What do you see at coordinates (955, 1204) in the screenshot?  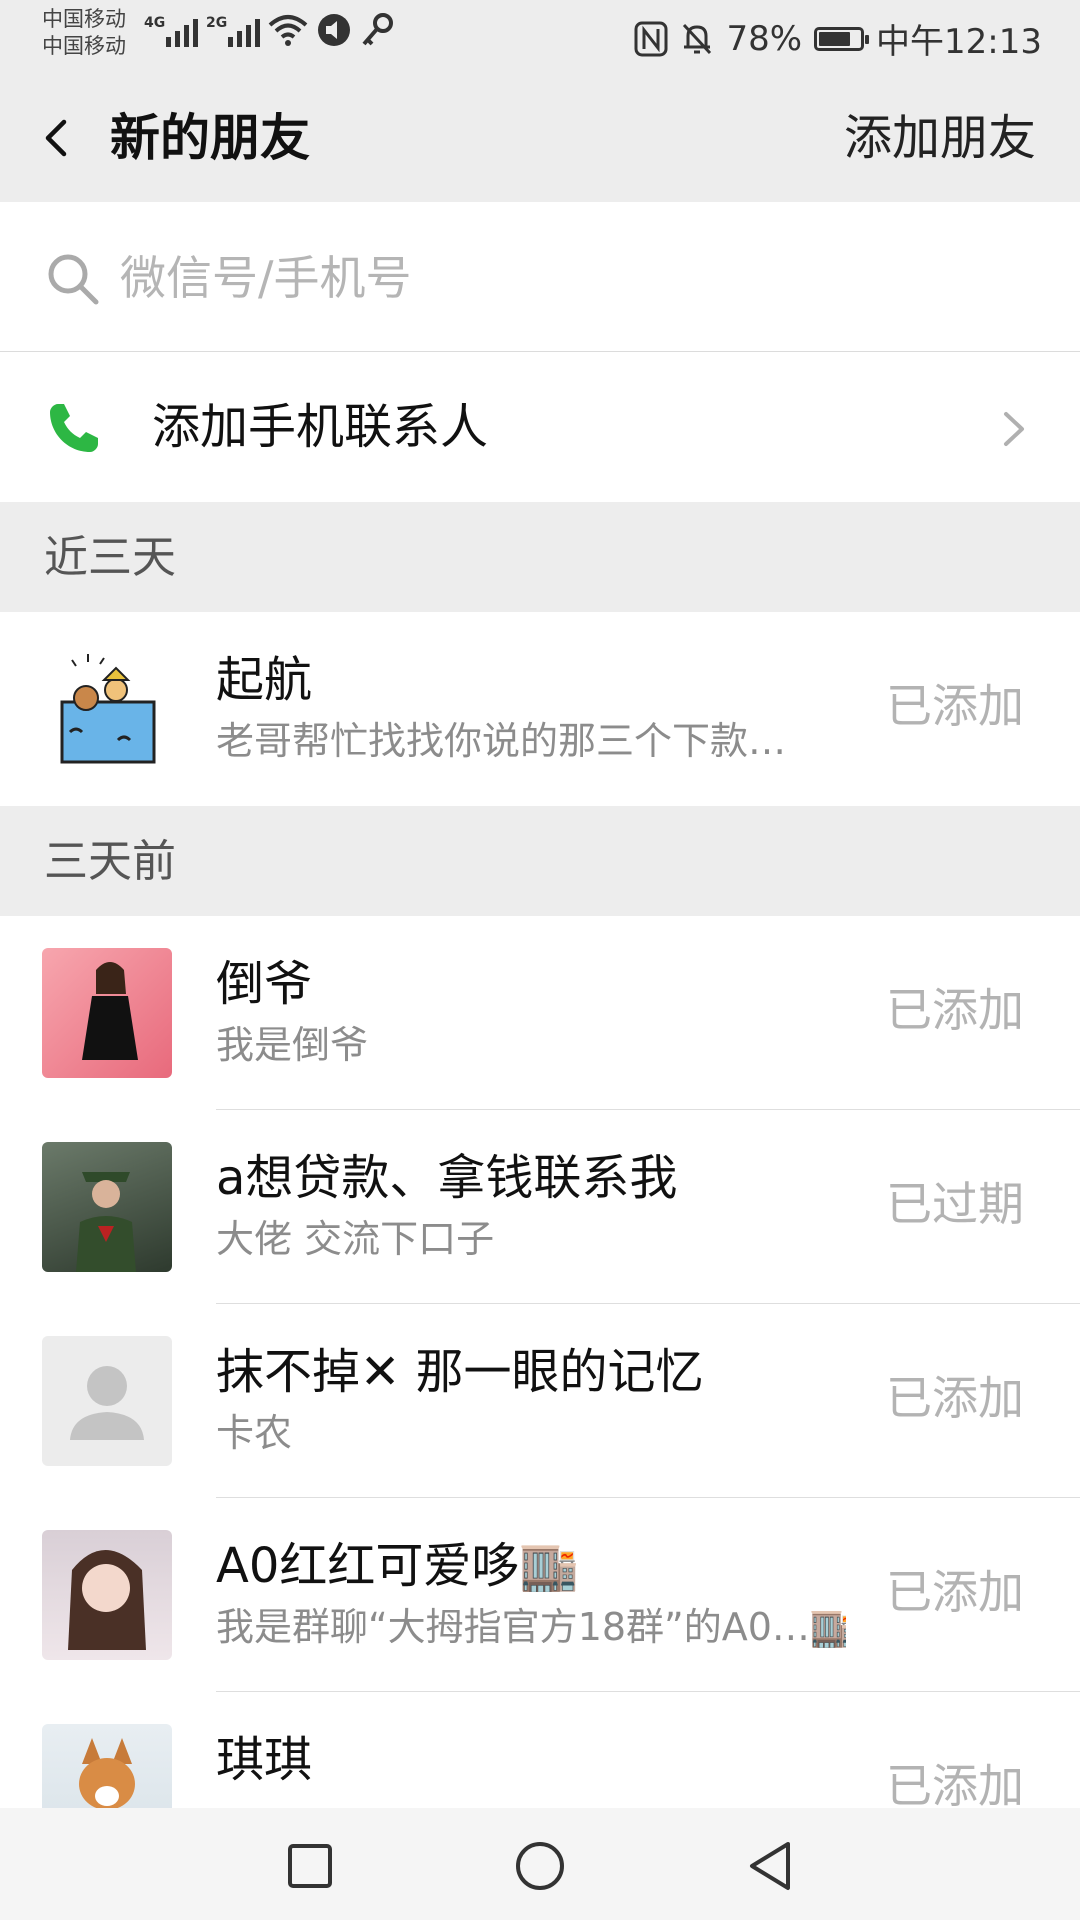 I see `status-label: 已过期` at bounding box center [955, 1204].